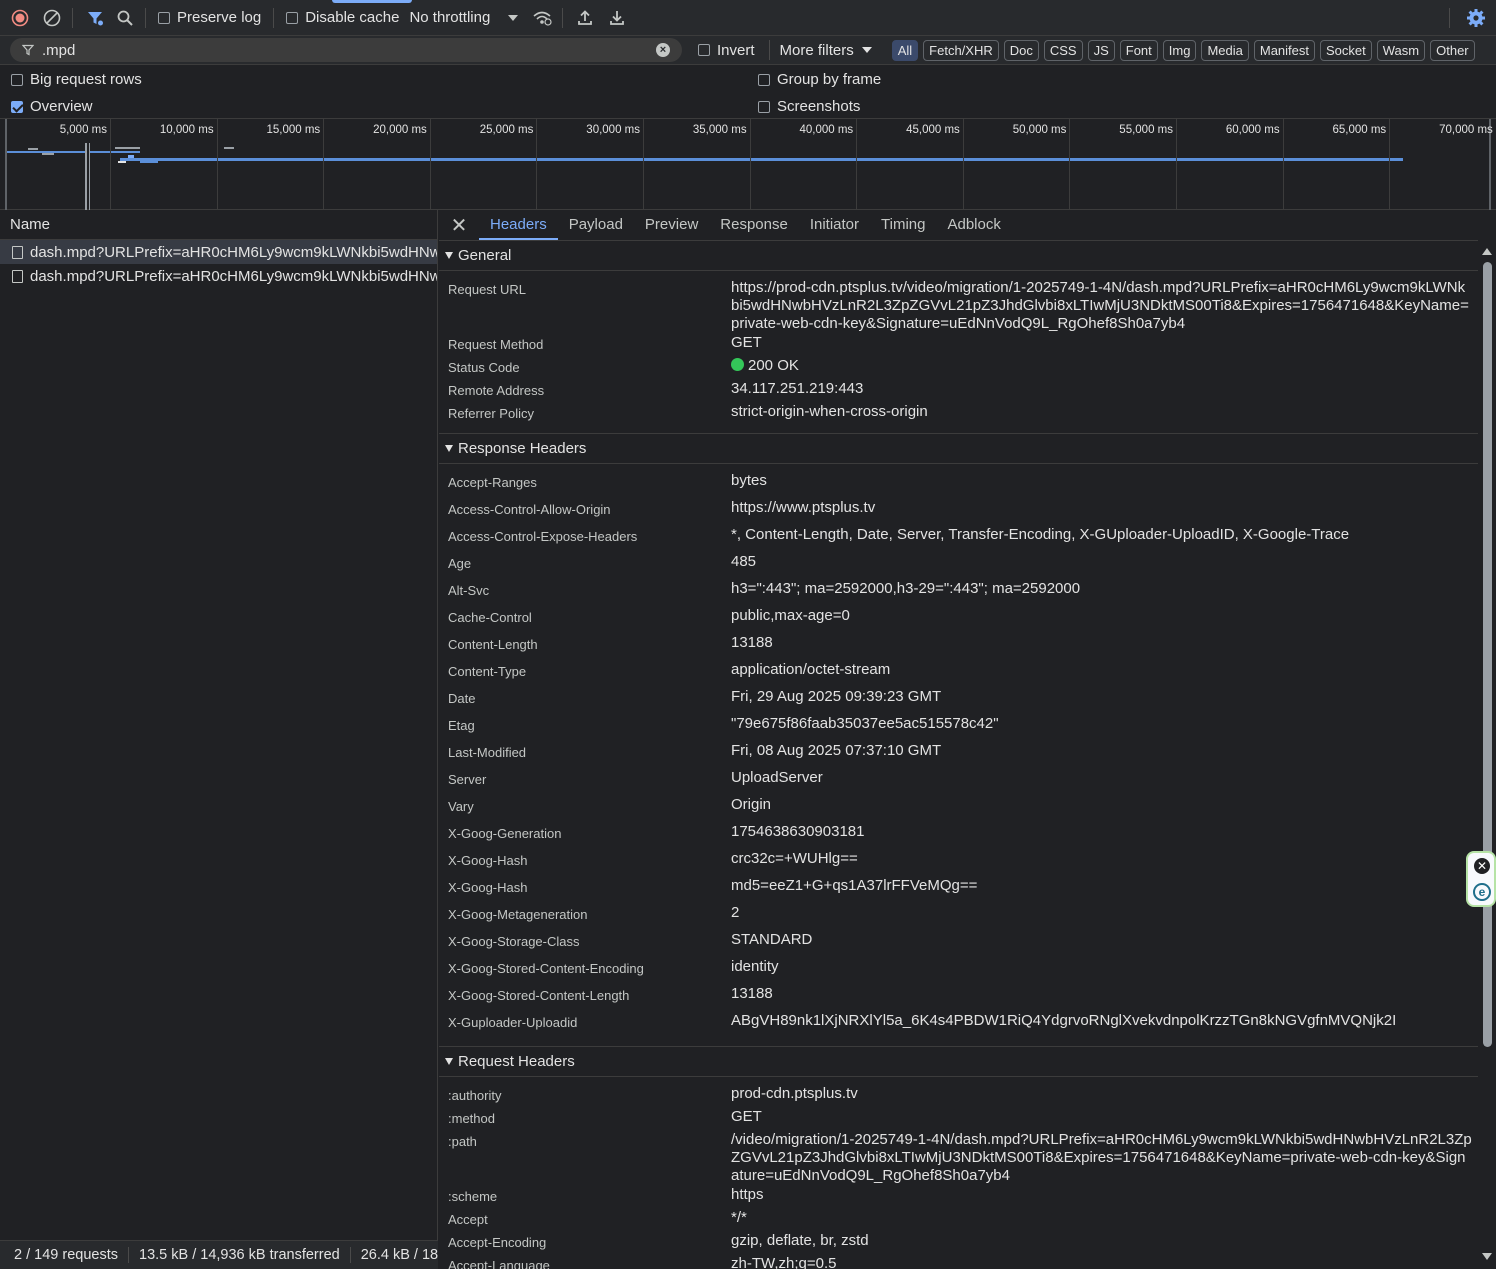 The height and width of the screenshot is (1269, 1496). I want to click on tab-payload: Payload, so click(596, 225).